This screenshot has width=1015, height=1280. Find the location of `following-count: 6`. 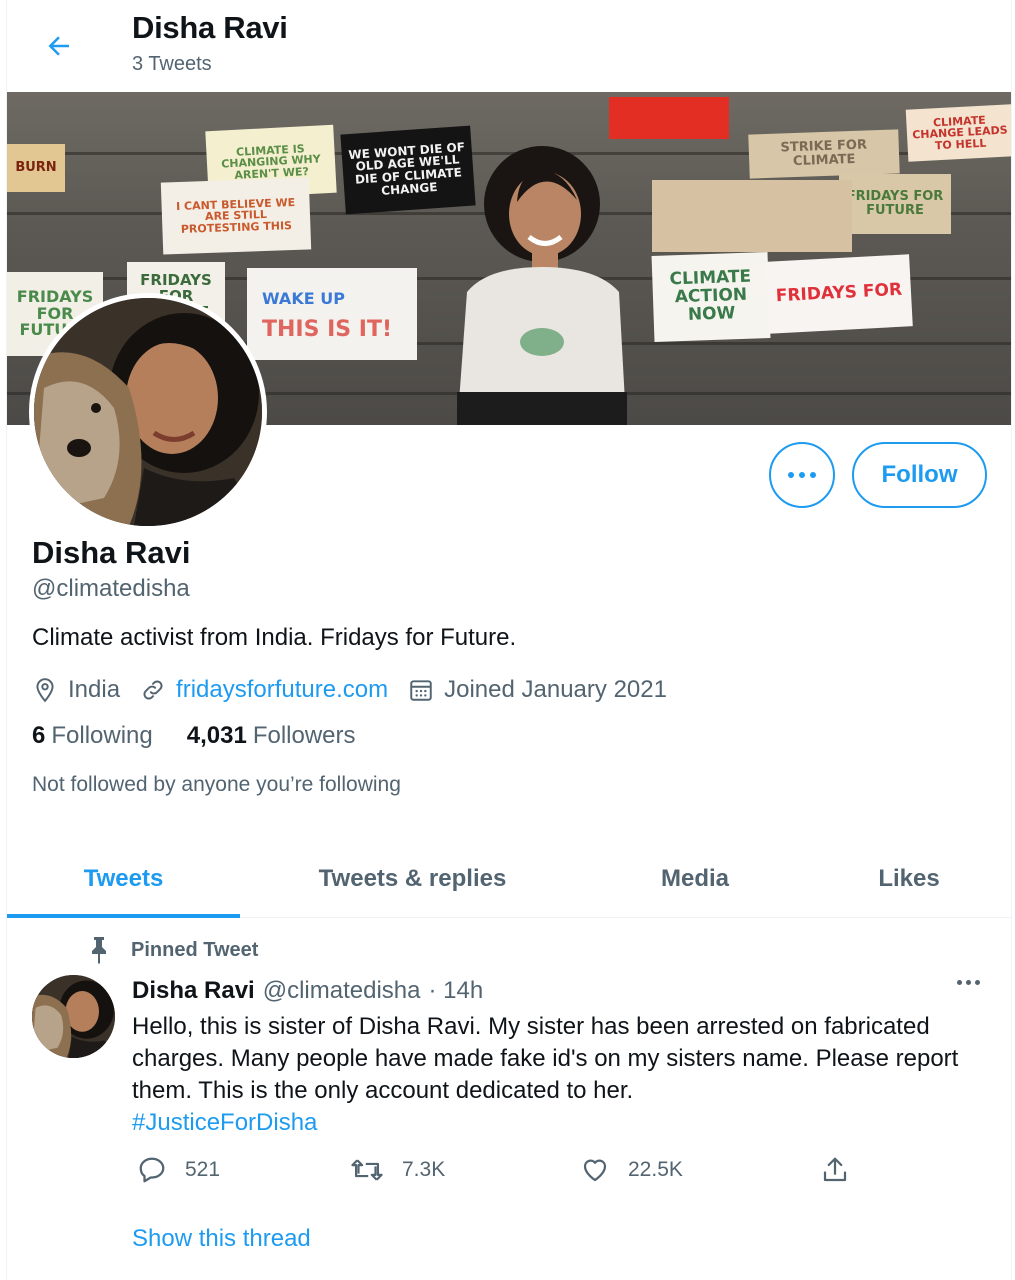

following-count: 6 is located at coordinates (39, 735).